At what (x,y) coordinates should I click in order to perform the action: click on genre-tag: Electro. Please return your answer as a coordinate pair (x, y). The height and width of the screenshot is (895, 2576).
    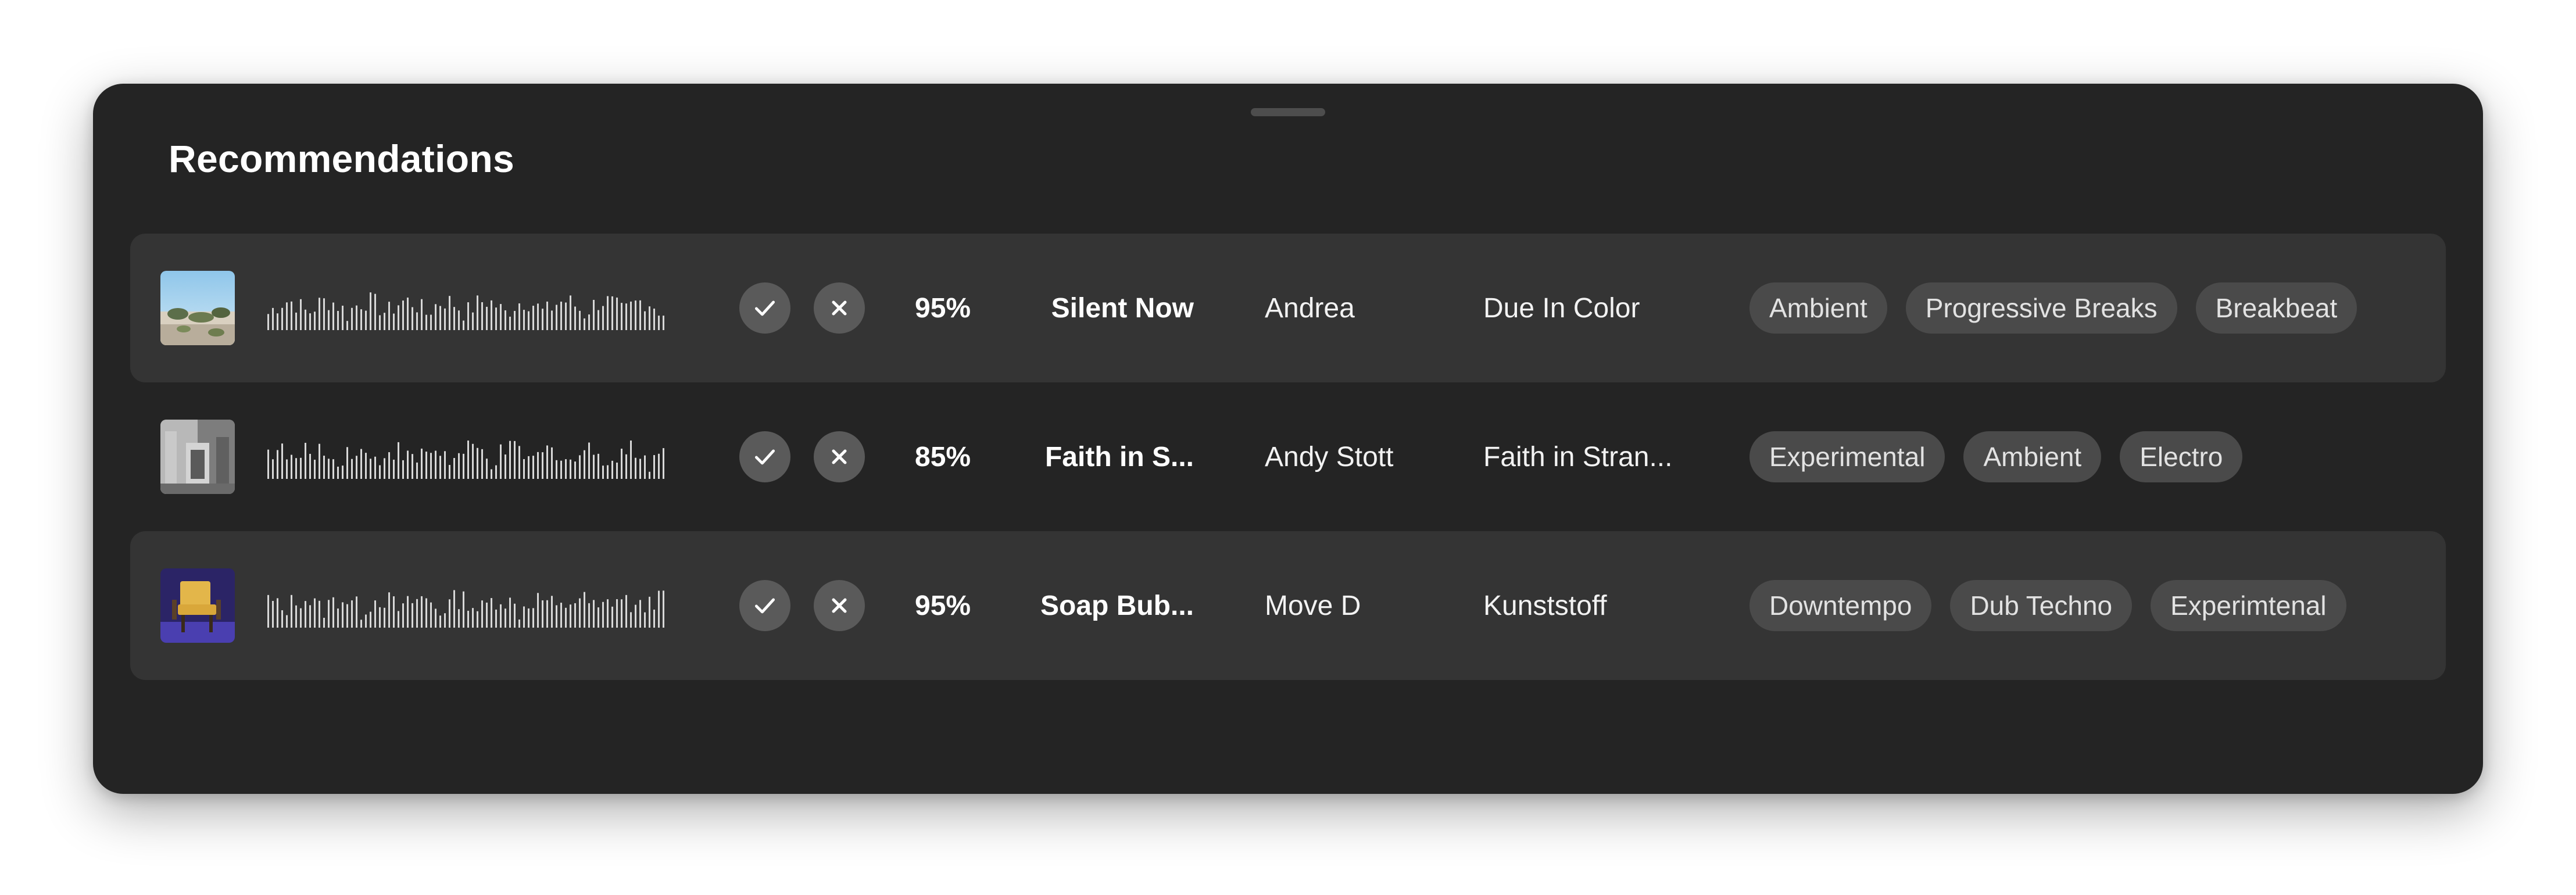
    Looking at the image, I should click on (2182, 457).